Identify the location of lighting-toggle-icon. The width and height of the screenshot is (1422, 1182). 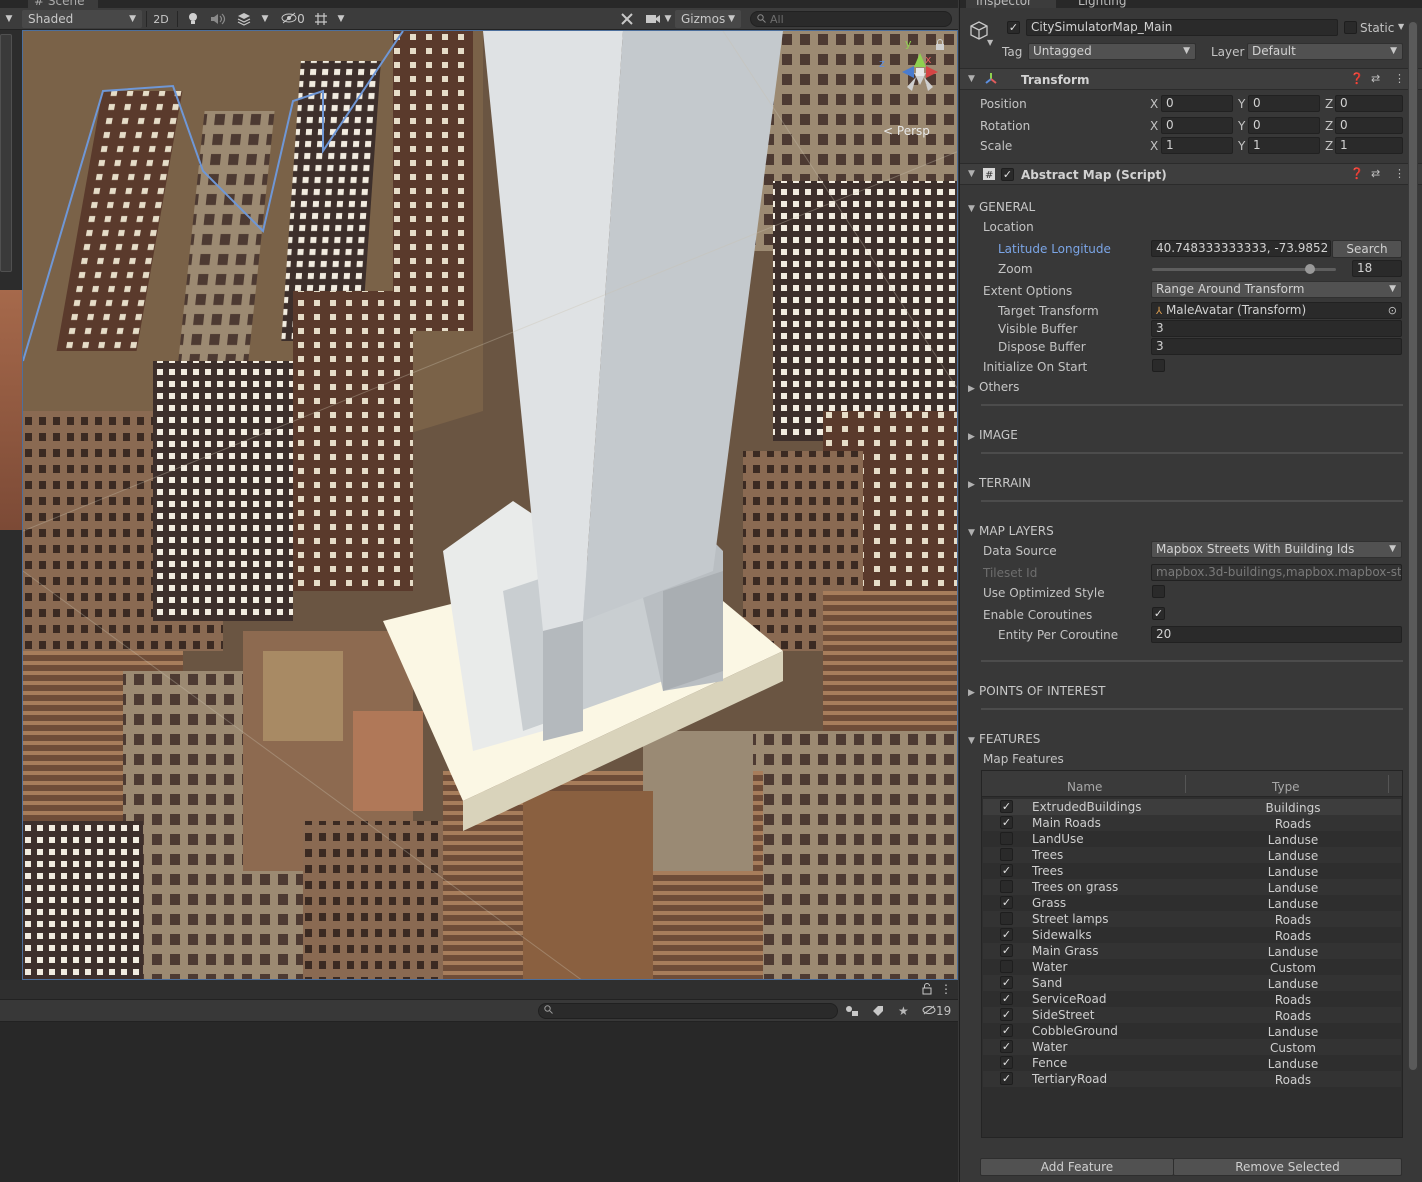
(193, 19).